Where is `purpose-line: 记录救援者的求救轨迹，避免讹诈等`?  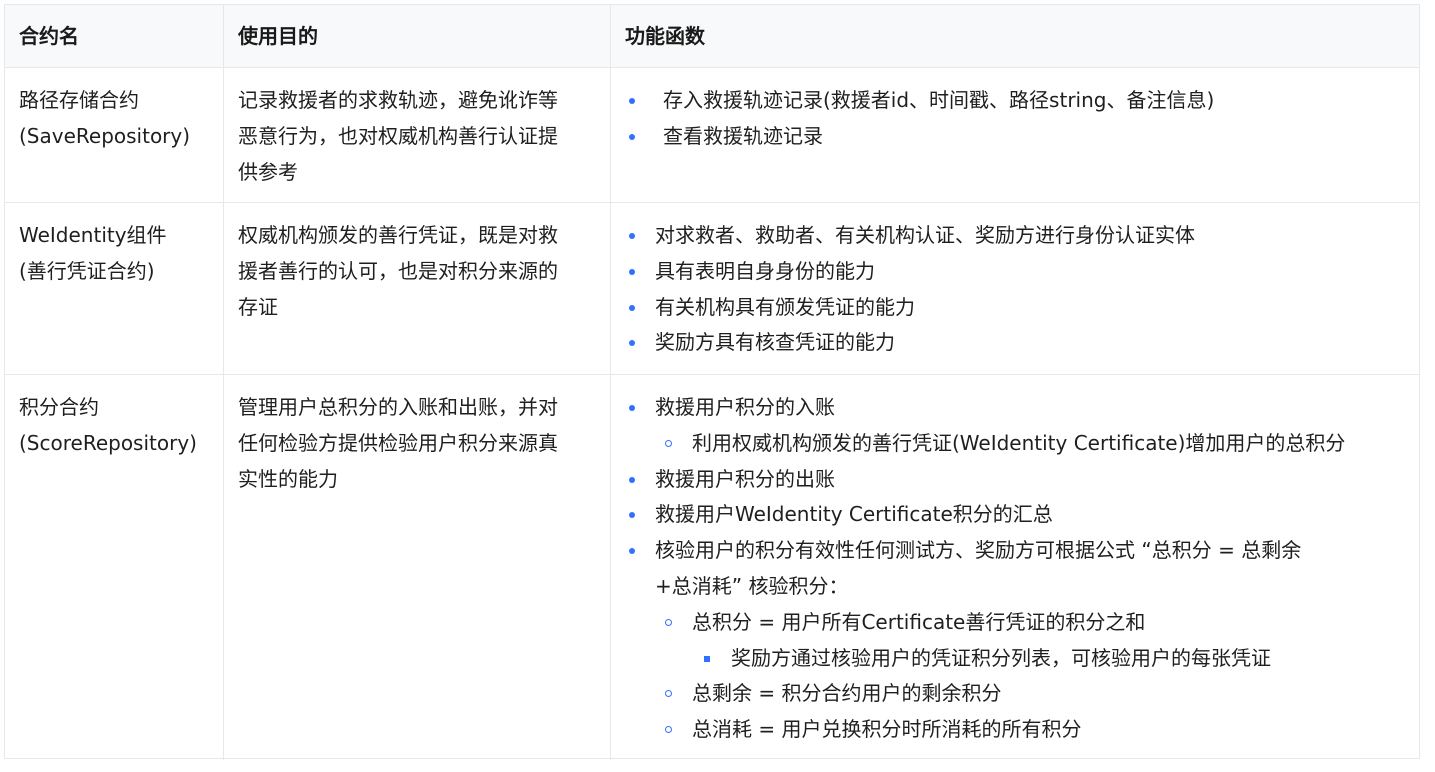
purpose-line: 记录救援者的求救轨迹，避免讹诈等 is located at coordinates (398, 100).